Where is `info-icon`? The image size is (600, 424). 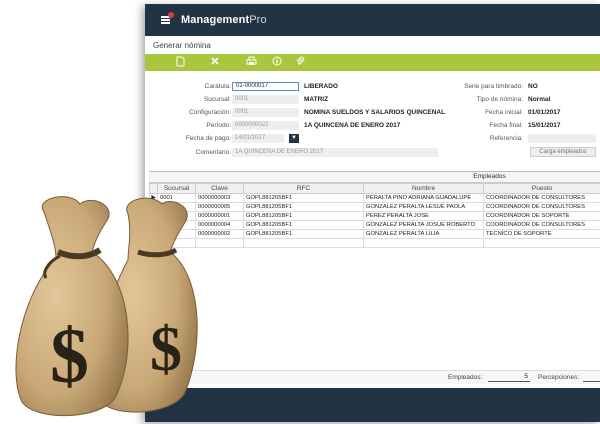 info-icon is located at coordinates (277, 62).